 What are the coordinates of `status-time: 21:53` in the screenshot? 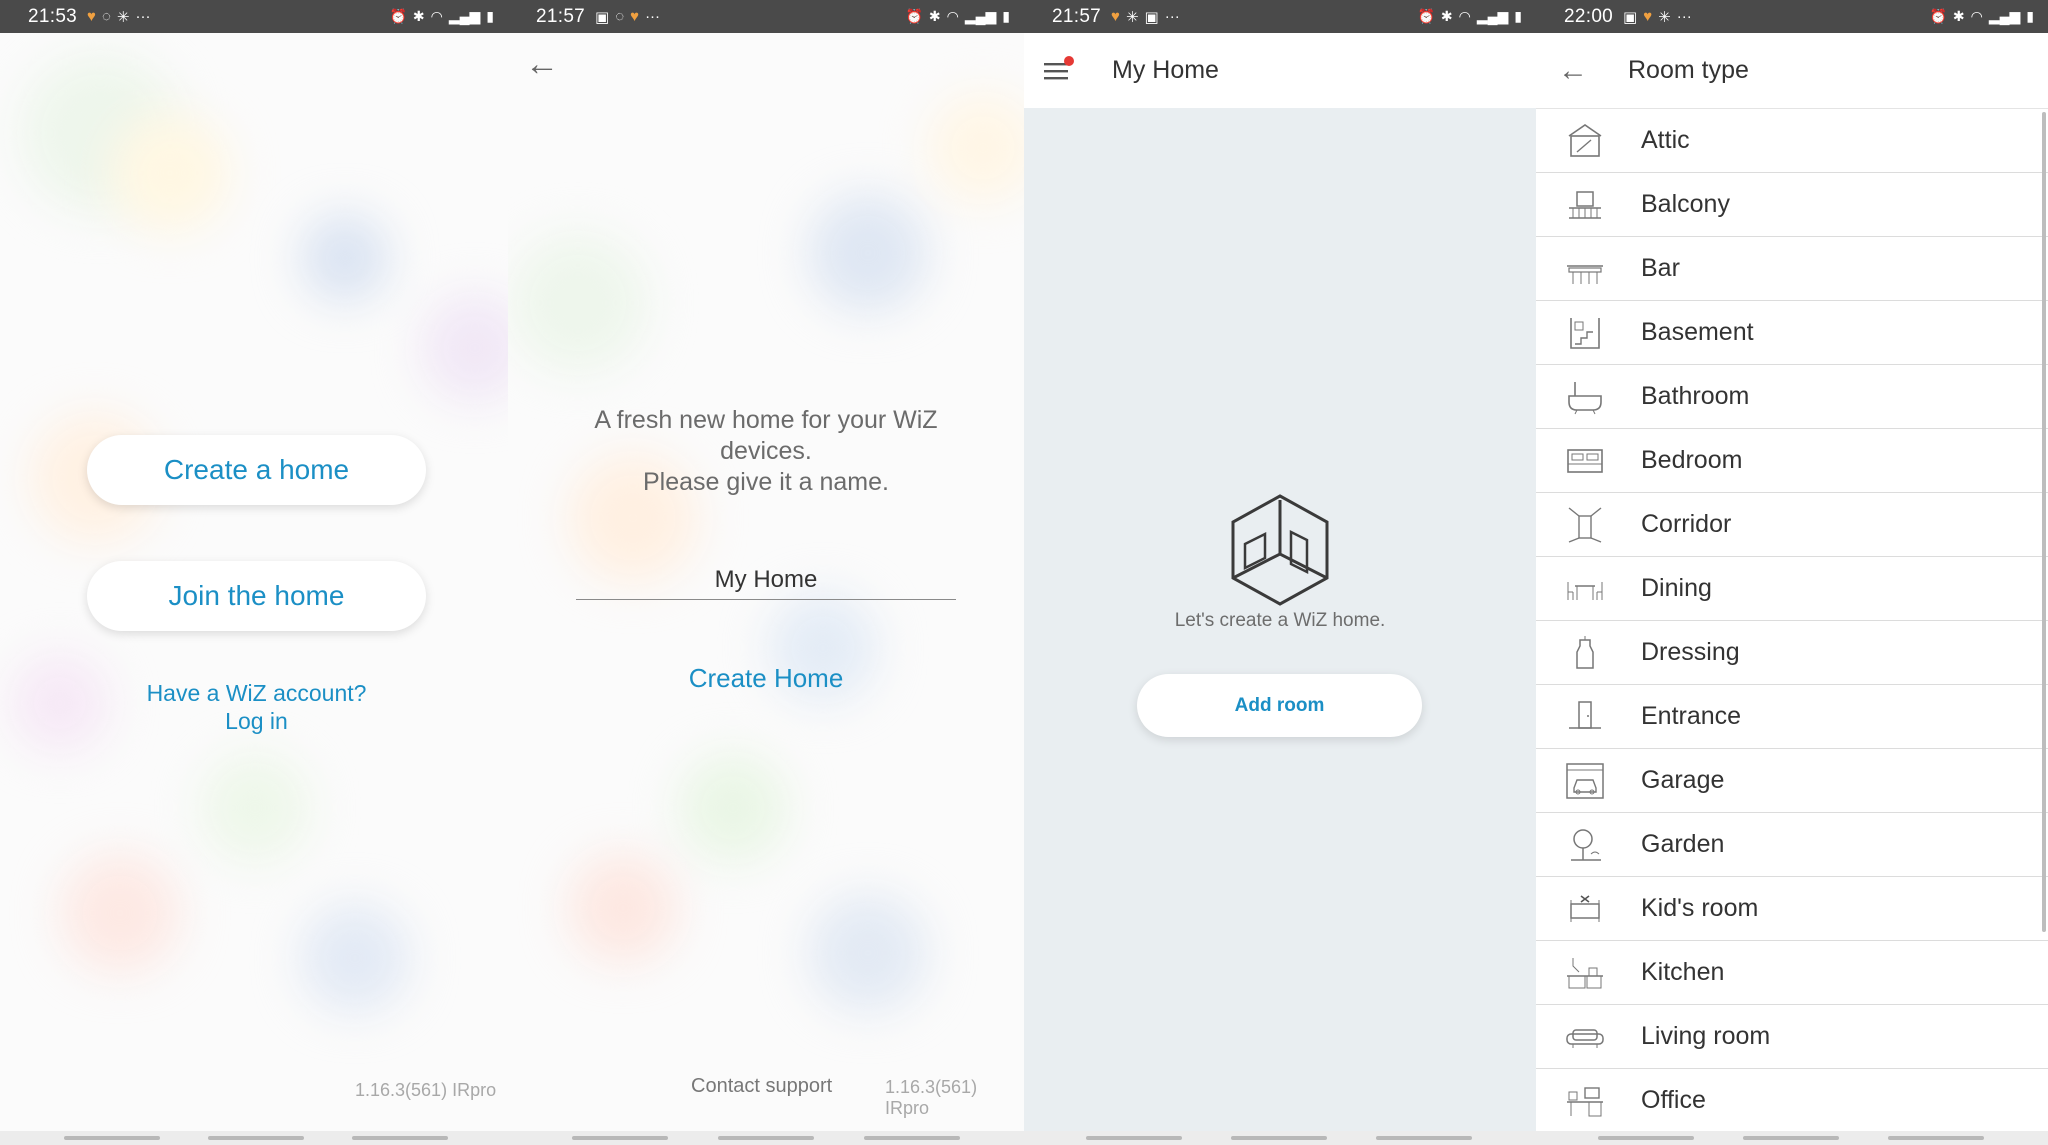 It's located at (53, 16).